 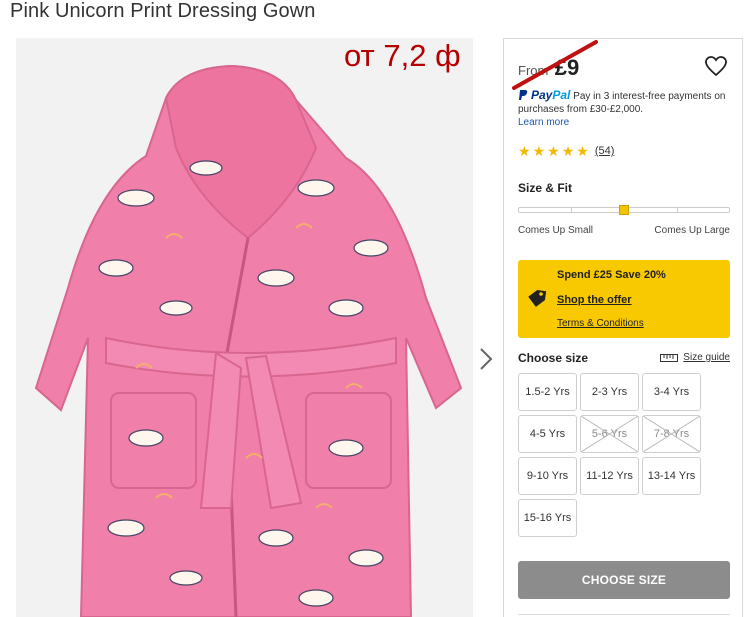 I want to click on size-option: 5-6 Yrs, so click(x=609, y=434).